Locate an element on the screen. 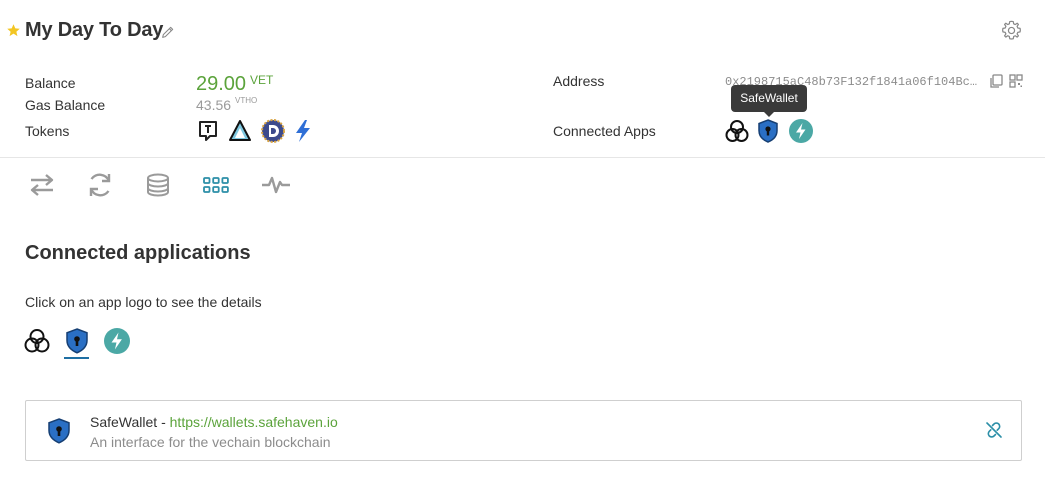 This screenshot has height=486, width=1045. wallet-name: My Day To Day is located at coordinates (94, 30).